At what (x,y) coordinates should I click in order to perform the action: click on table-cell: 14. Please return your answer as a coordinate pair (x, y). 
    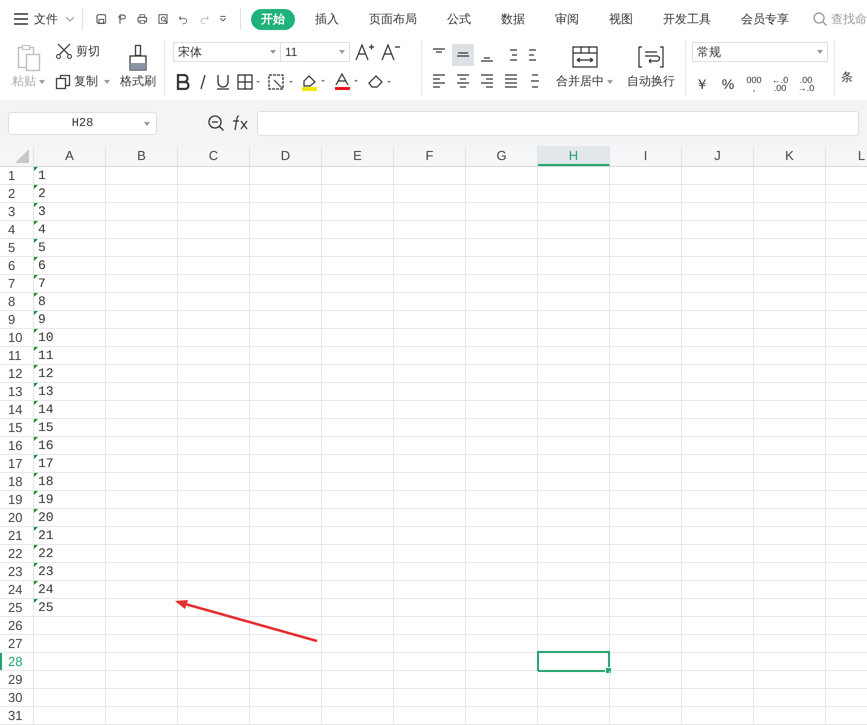
    Looking at the image, I should click on (46, 410).